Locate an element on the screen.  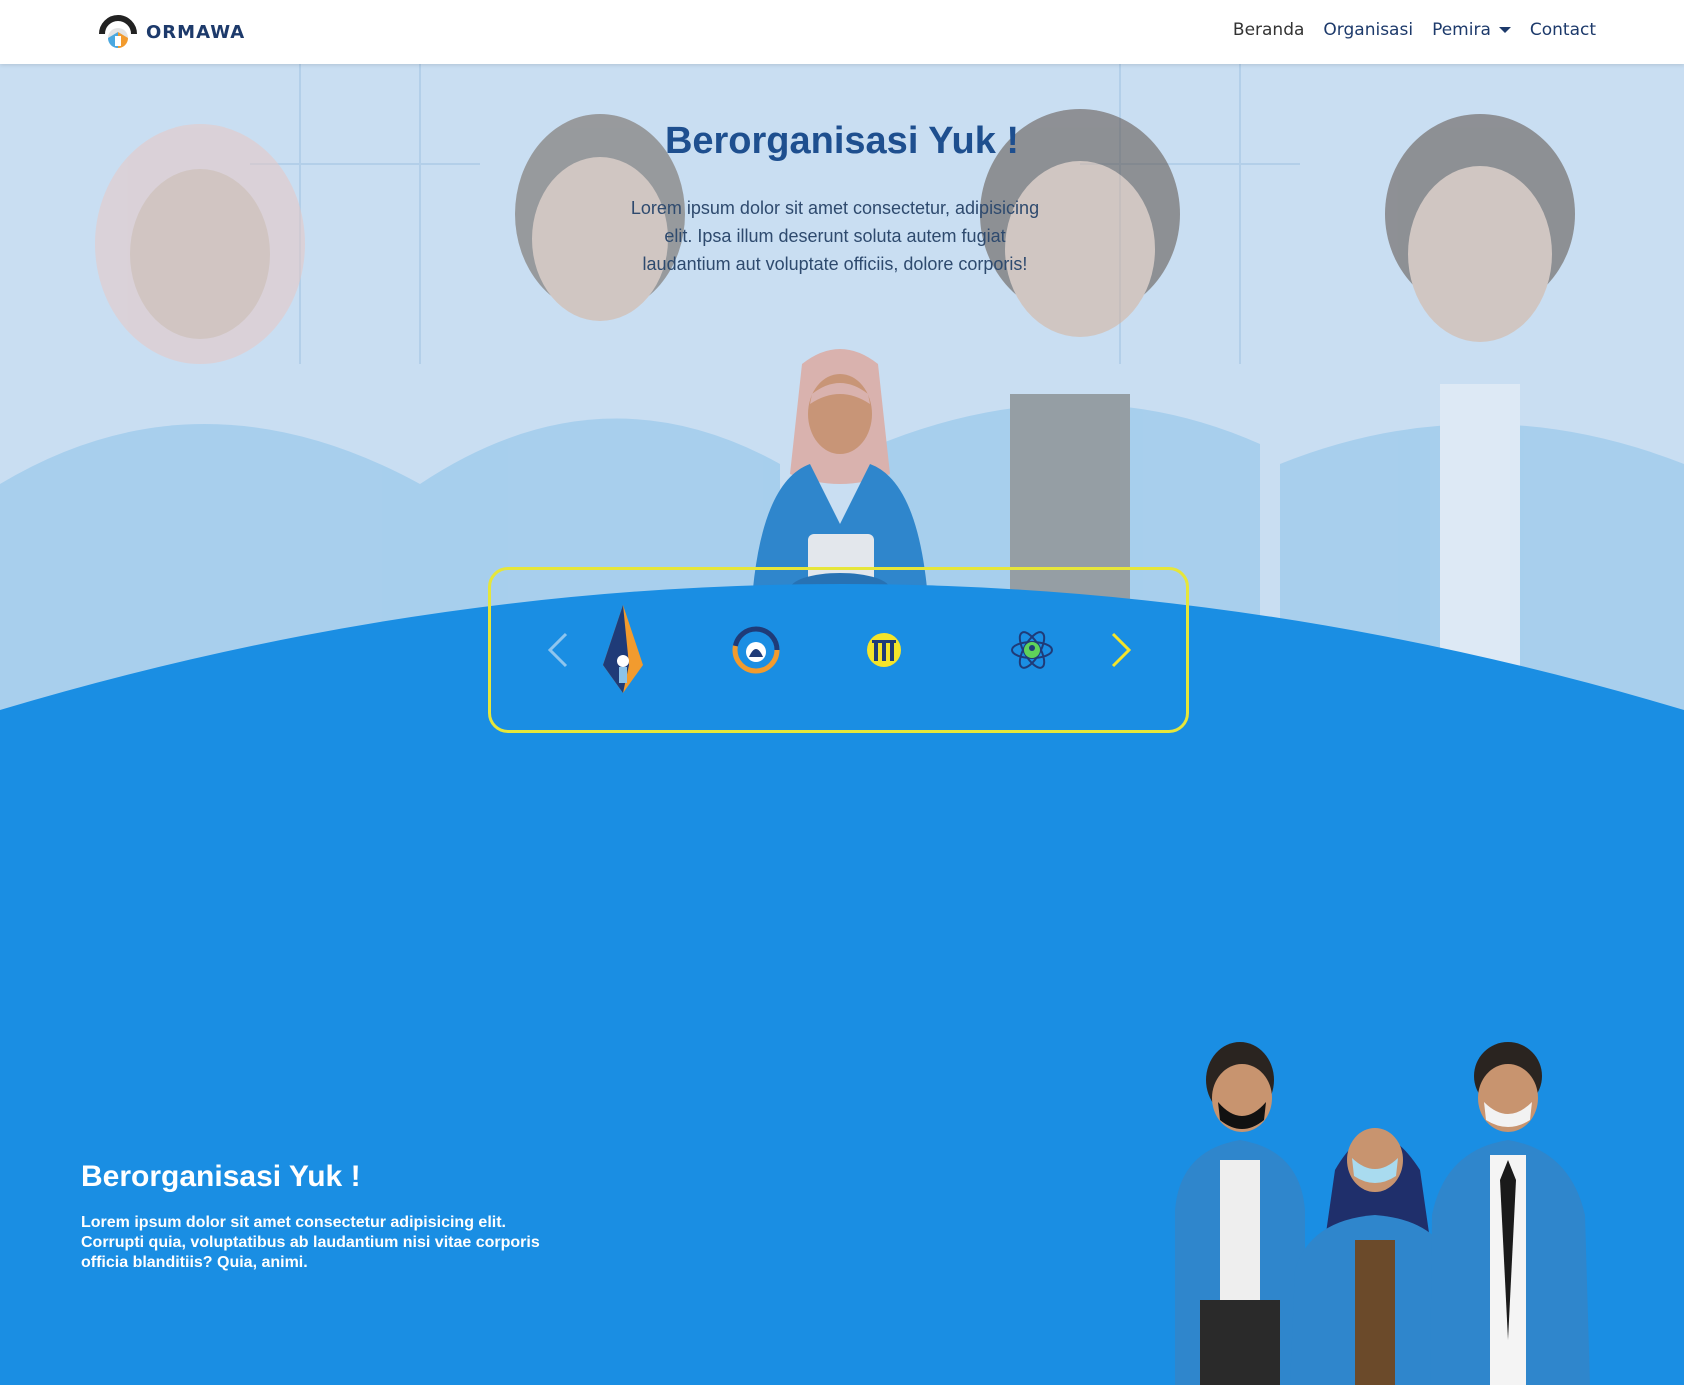
ring-logo-icon is located at coordinates (756, 650).